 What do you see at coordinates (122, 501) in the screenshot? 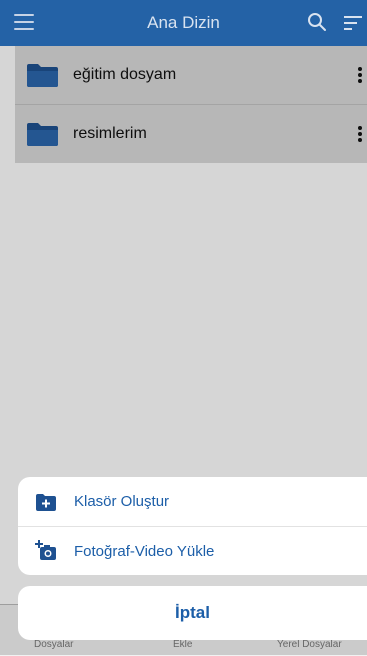
I see `create-folder-label: Klasör Oluştur` at bounding box center [122, 501].